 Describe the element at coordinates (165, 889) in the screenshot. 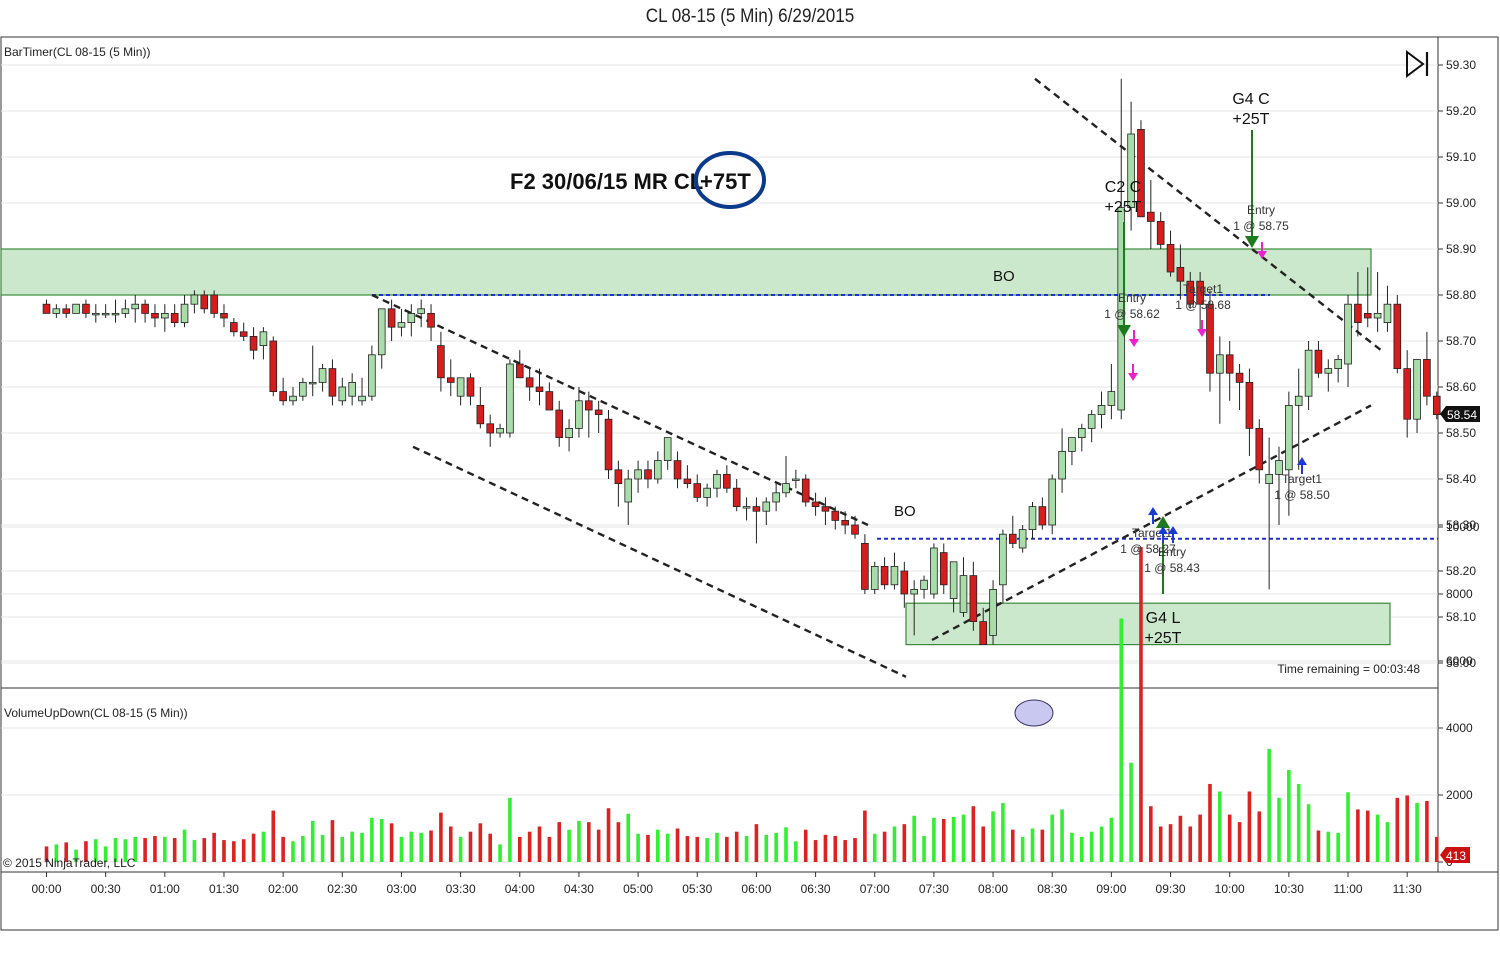

I see `time-tick-label: 01:00` at that location.